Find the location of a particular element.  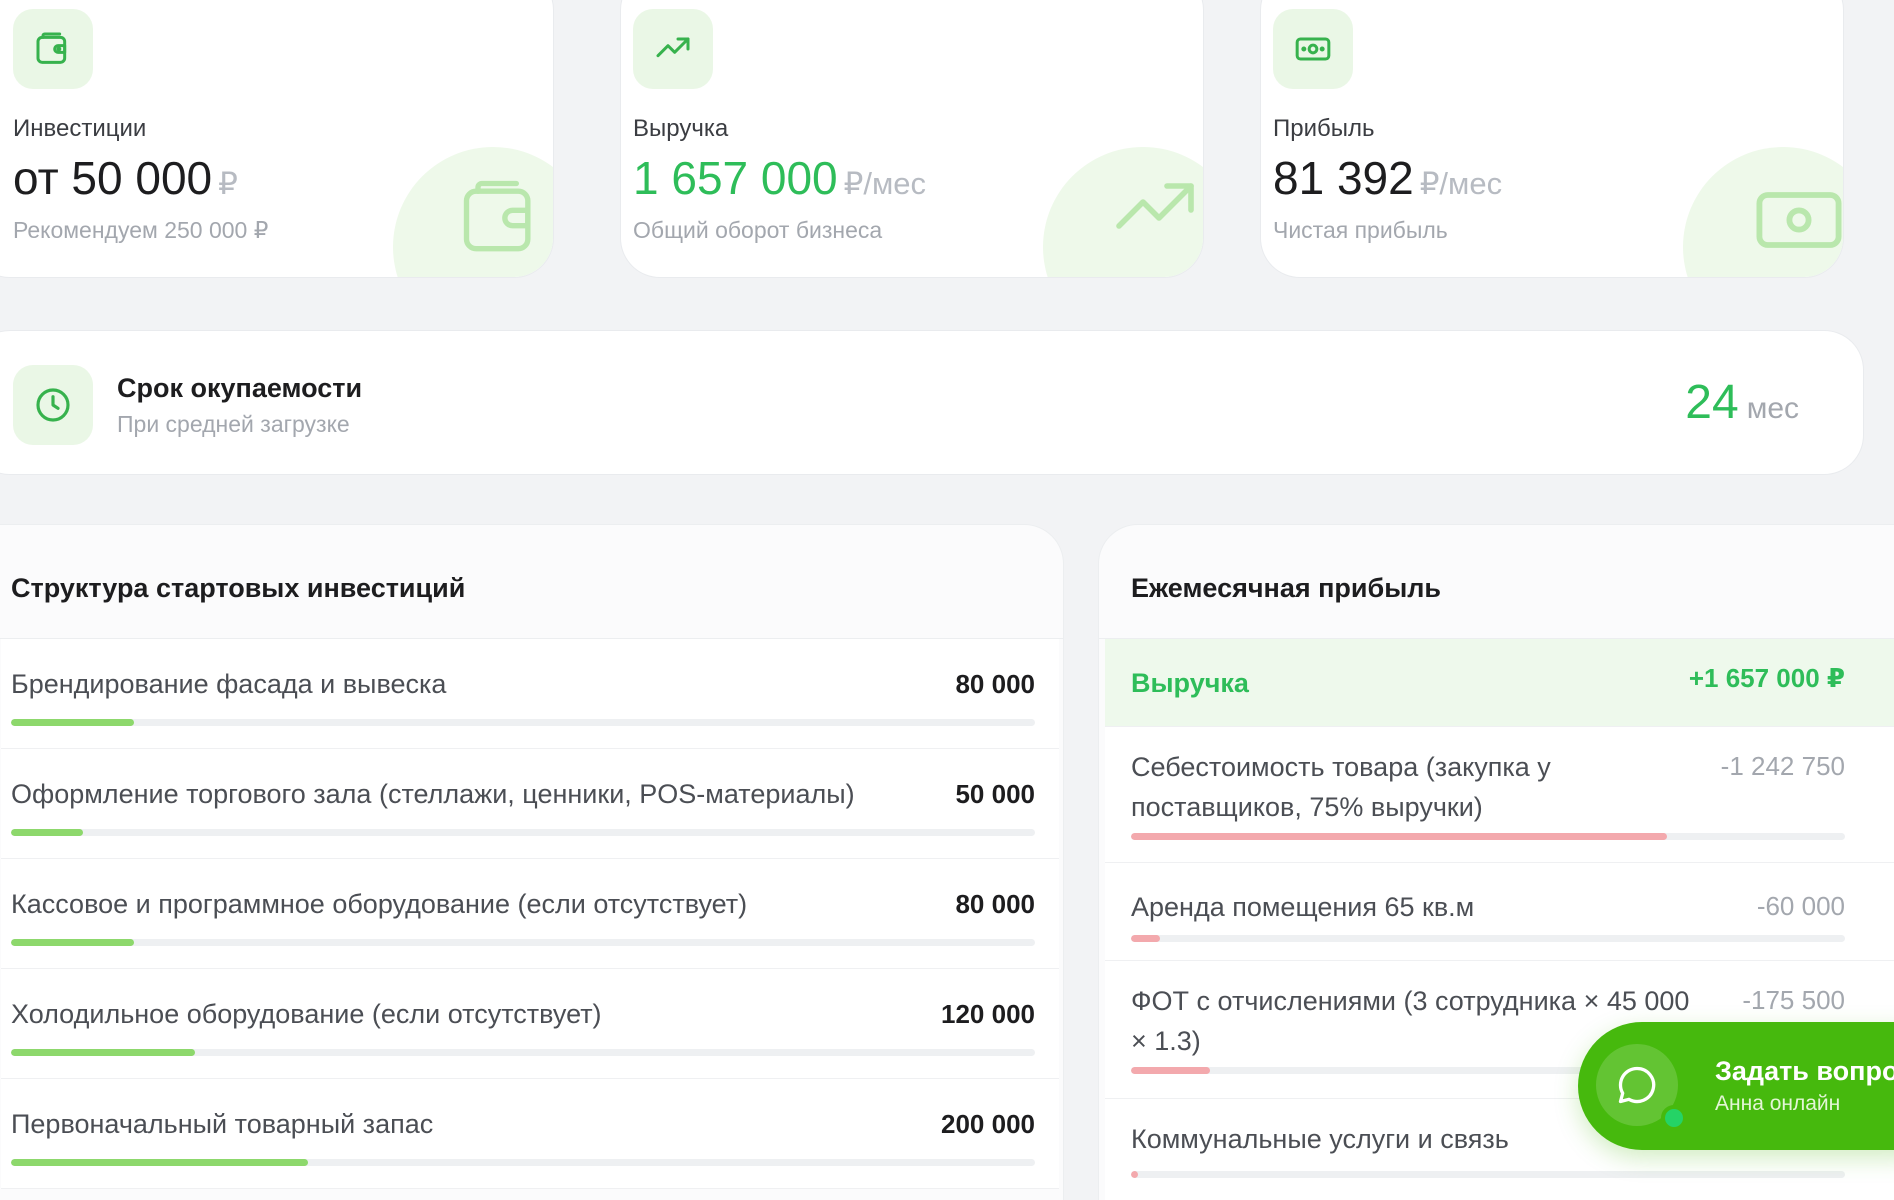

payback-subtitle: При средней загрузке is located at coordinates (233, 424).